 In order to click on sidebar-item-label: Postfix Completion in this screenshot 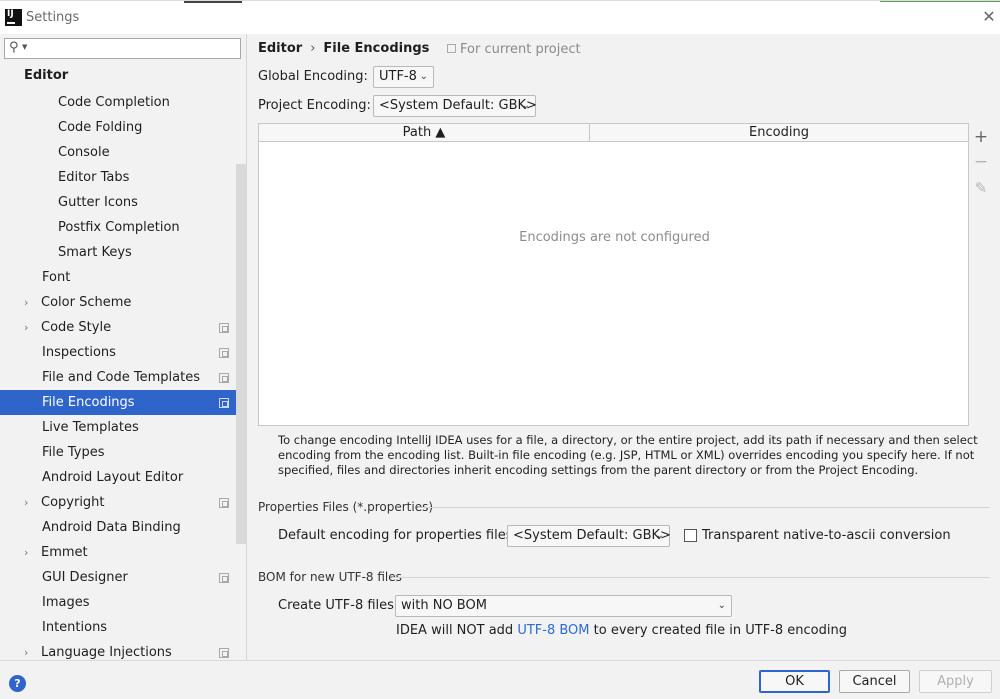, I will do `click(119, 227)`.